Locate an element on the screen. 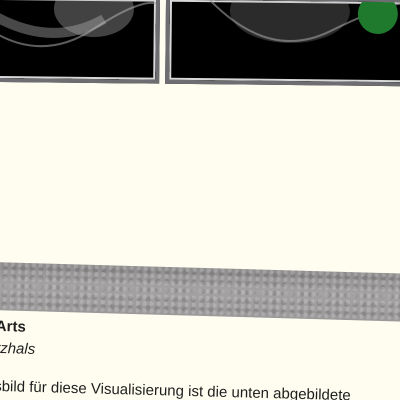 Image resolution: width=400 pixels, height=400 pixels. entry-title: Arts is located at coordinates (13, 327).